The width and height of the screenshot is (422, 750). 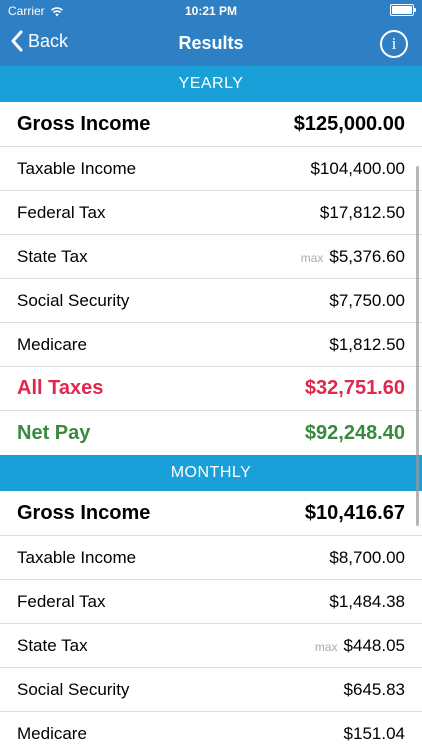 I want to click on info-icon: i, so click(x=394, y=43).